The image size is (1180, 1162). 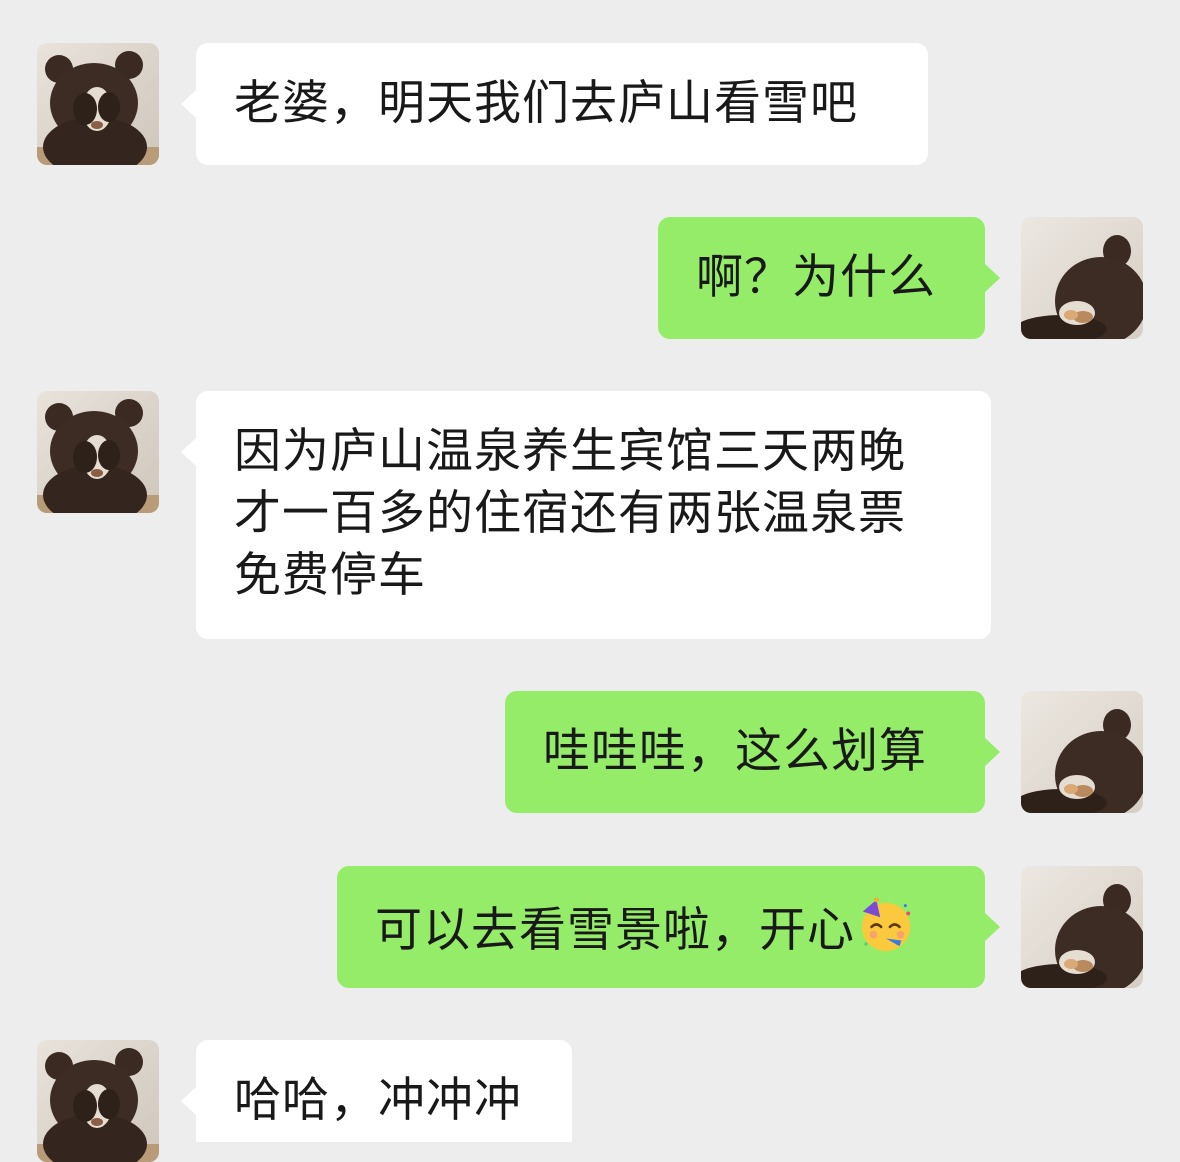 What do you see at coordinates (586, 515) in the screenshot?
I see `message-bubble: 因为庐山温泉养生宾馆三天两晚 才一百多的住宿还有两张温泉票 免费停车` at bounding box center [586, 515].